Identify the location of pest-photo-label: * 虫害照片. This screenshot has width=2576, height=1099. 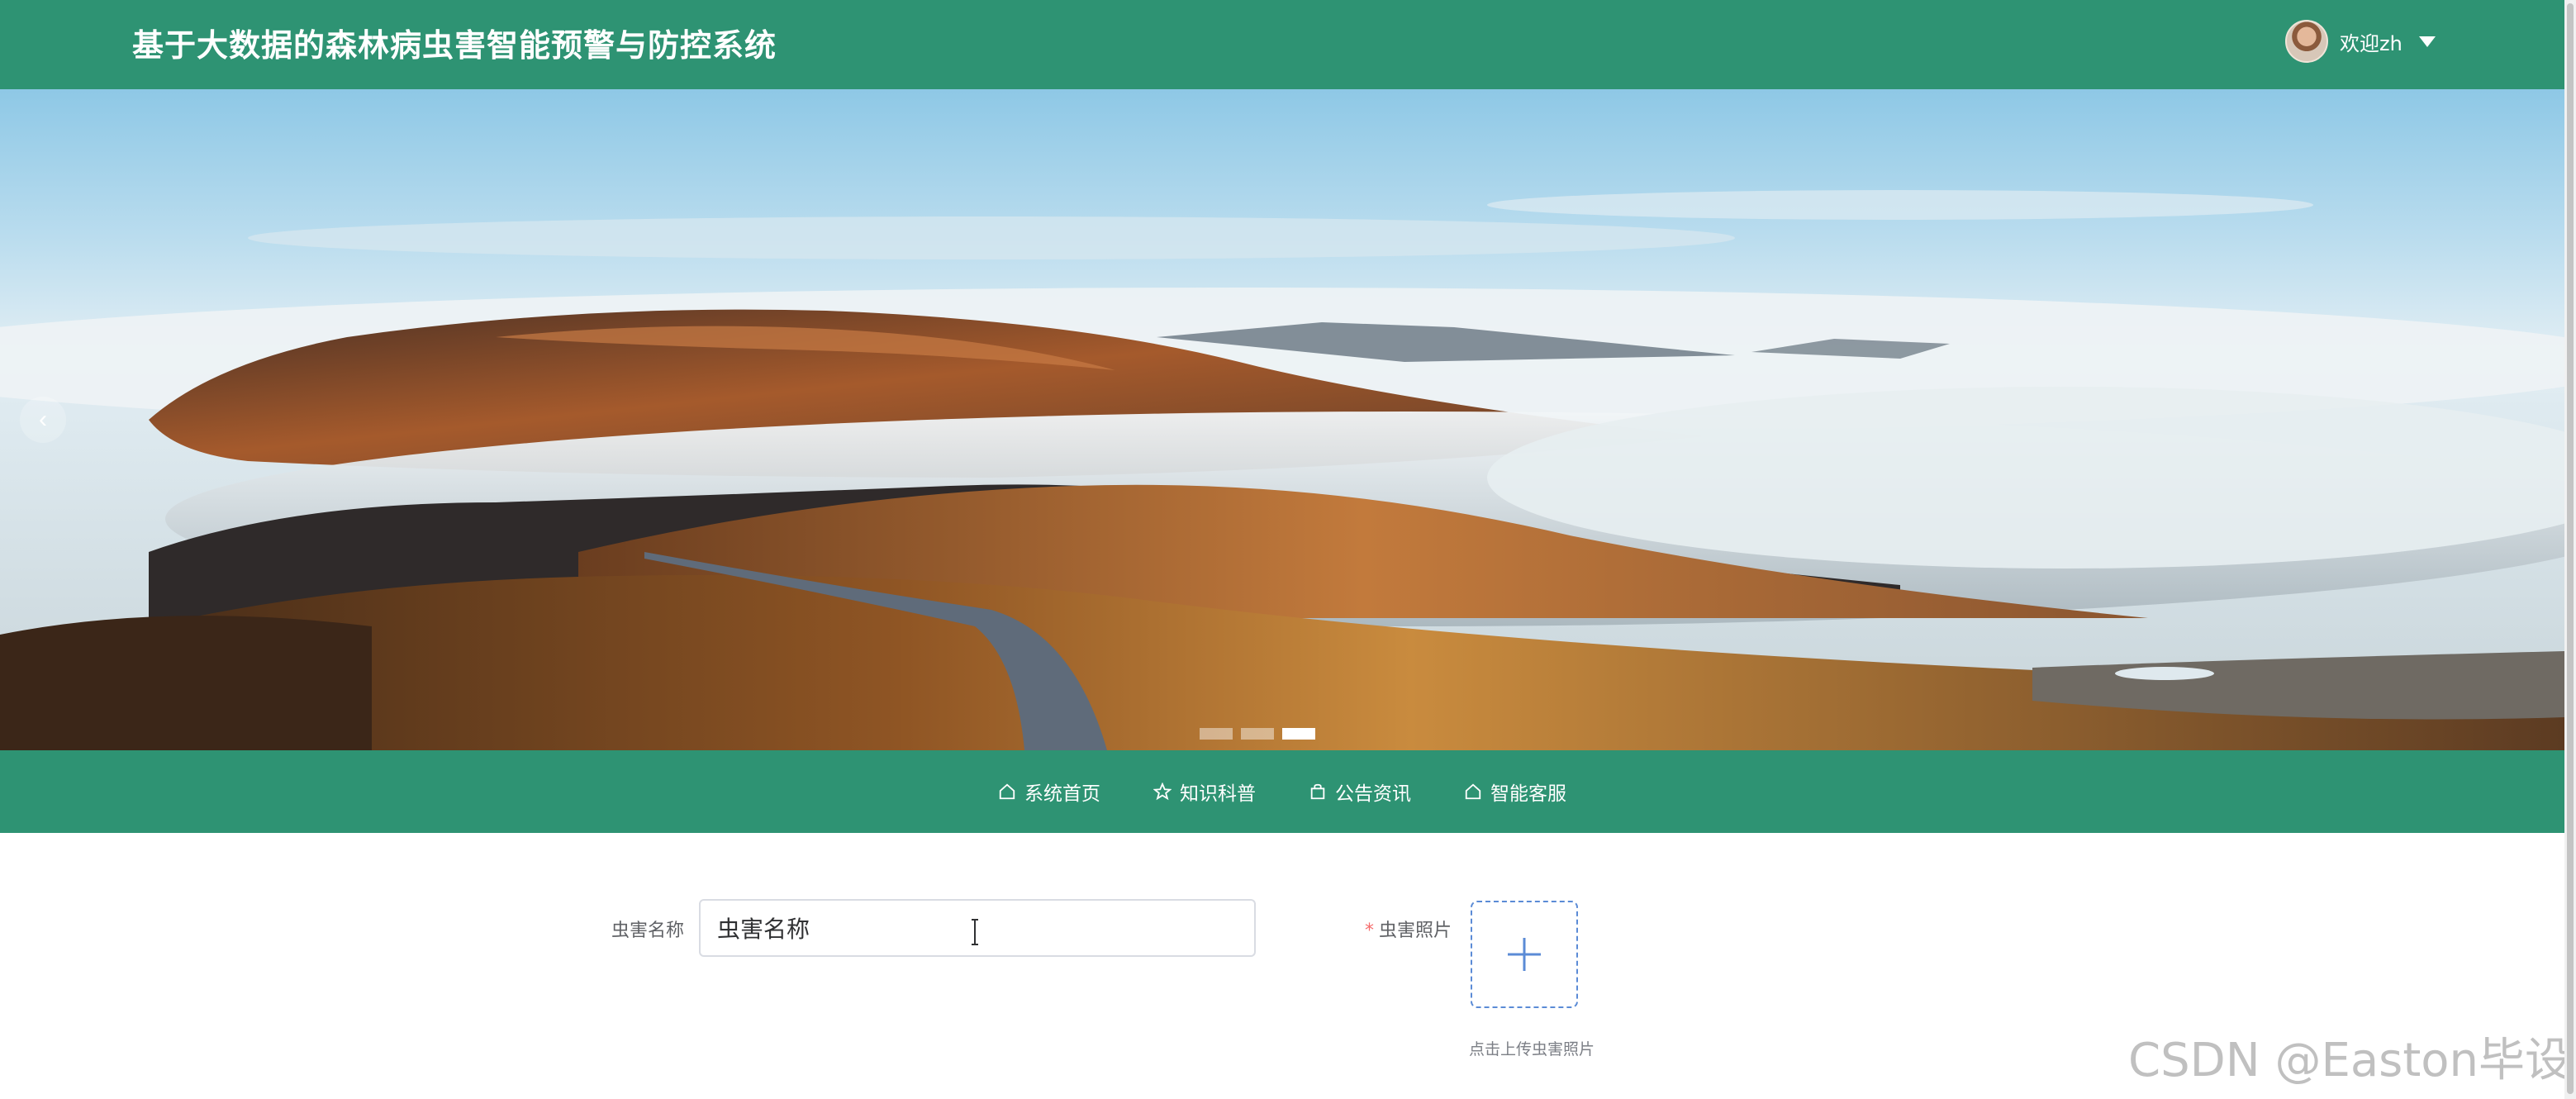
(1408, 929).